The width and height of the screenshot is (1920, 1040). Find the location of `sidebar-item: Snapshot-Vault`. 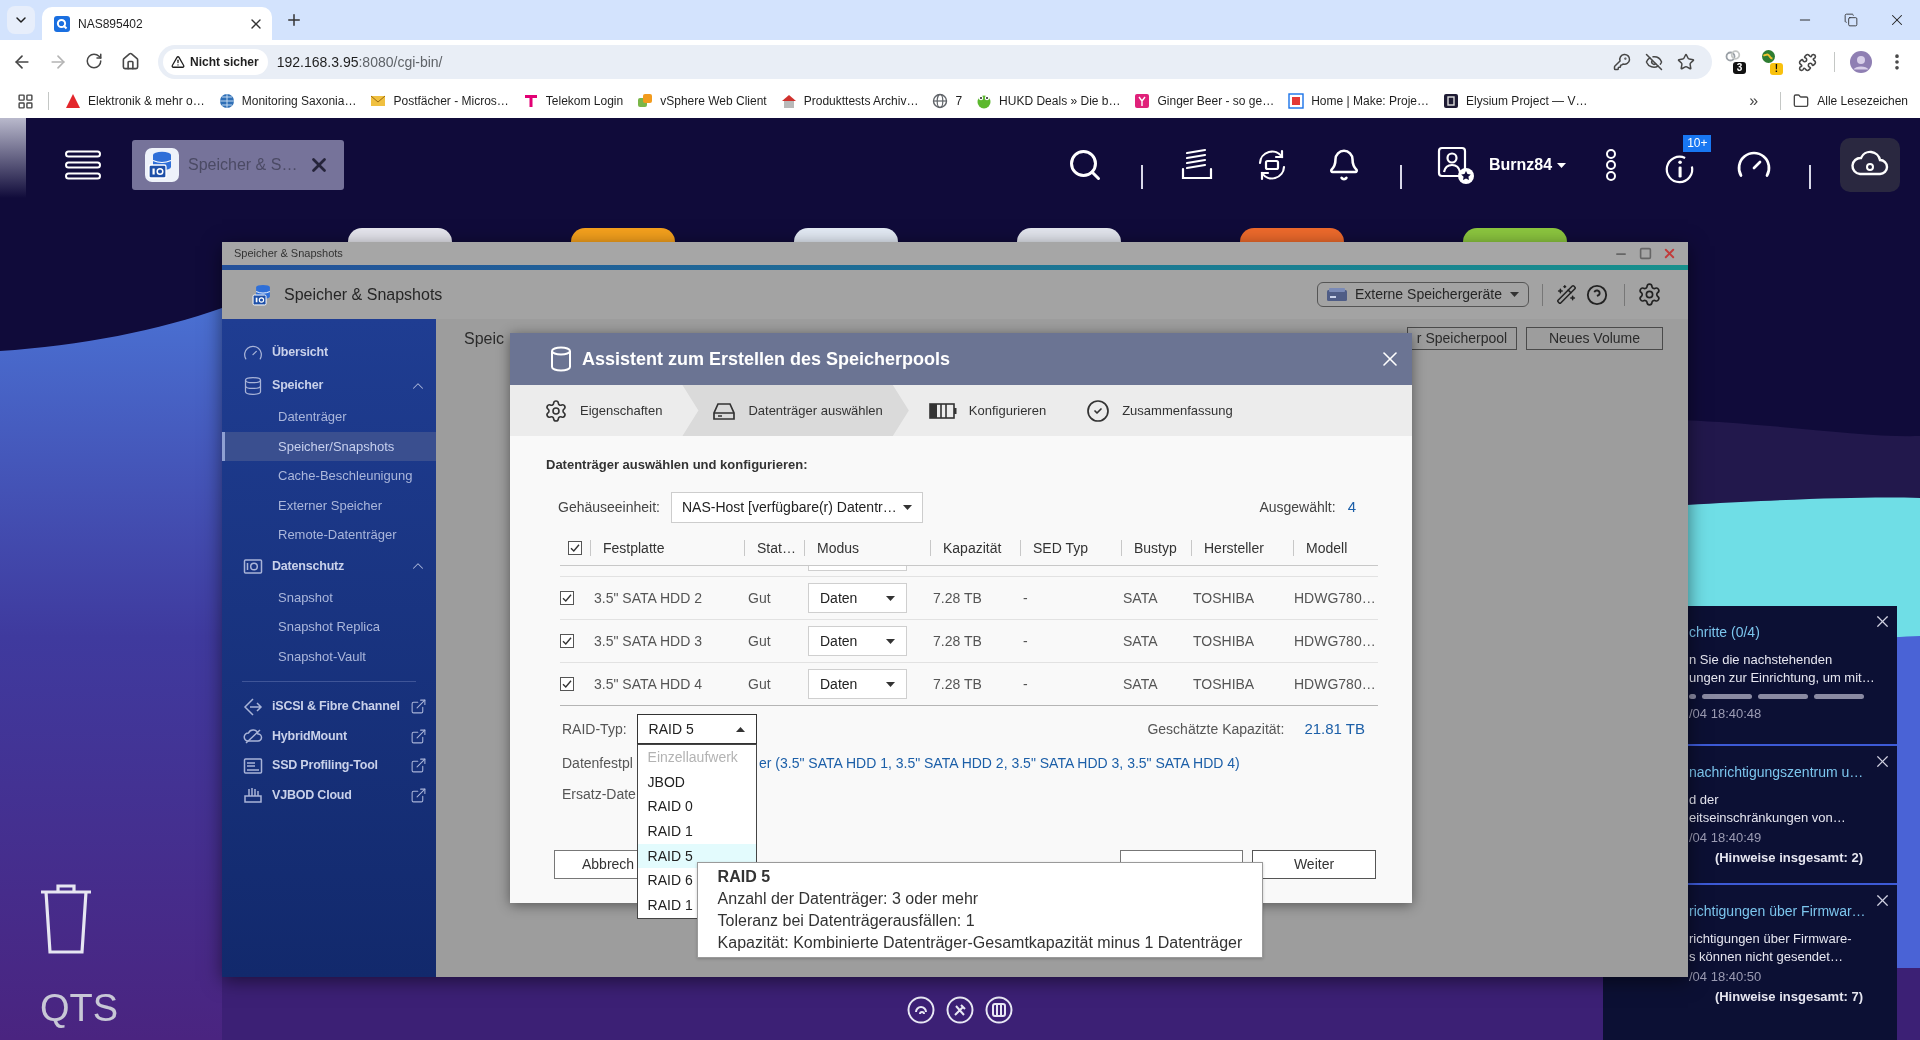

sidebar-item: Snapshot-Vault is located at coordinates (329, 656).